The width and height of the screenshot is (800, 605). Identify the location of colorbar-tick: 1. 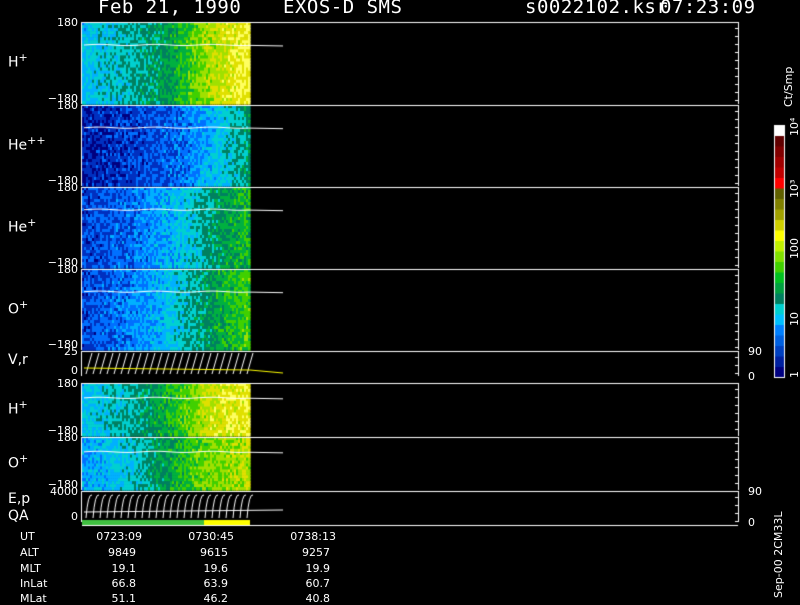
(794, 374).